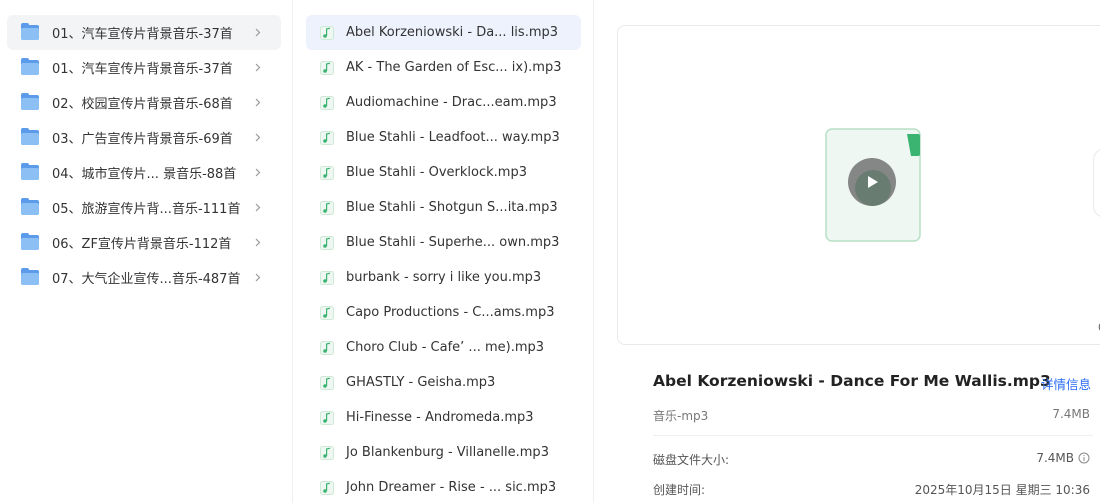 The width and height of the screenshot is (1100, 503). I want to click on disk-size-text: 7.4MB, so click(1055, 458).